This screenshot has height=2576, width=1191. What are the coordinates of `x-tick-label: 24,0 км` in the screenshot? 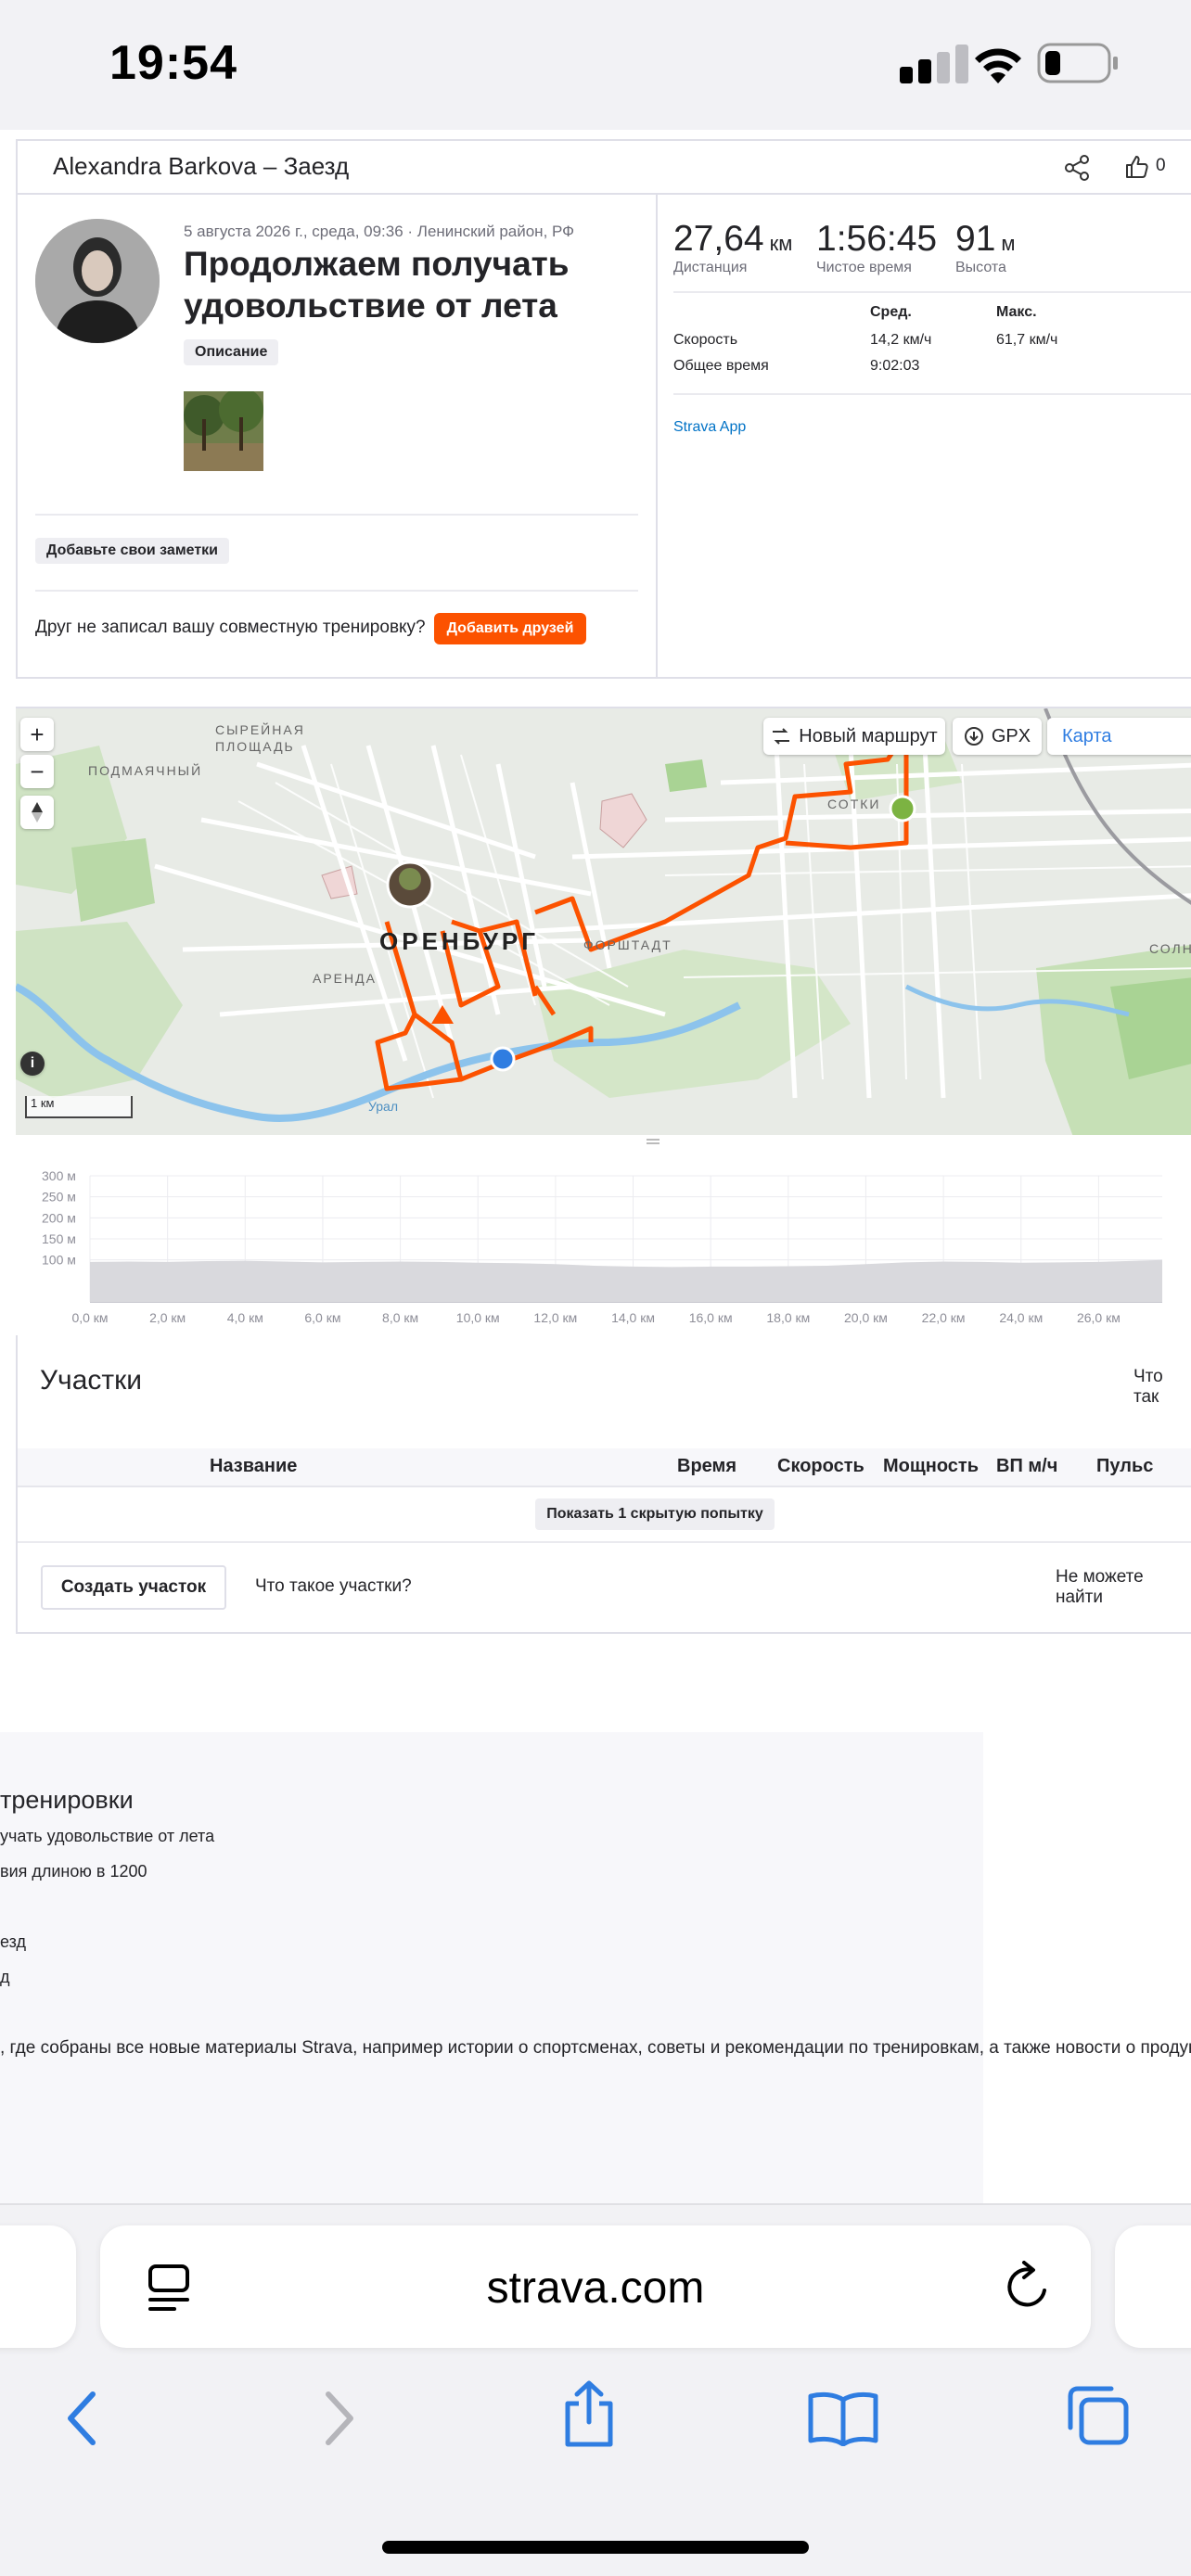 It's located at (1021, 1317).